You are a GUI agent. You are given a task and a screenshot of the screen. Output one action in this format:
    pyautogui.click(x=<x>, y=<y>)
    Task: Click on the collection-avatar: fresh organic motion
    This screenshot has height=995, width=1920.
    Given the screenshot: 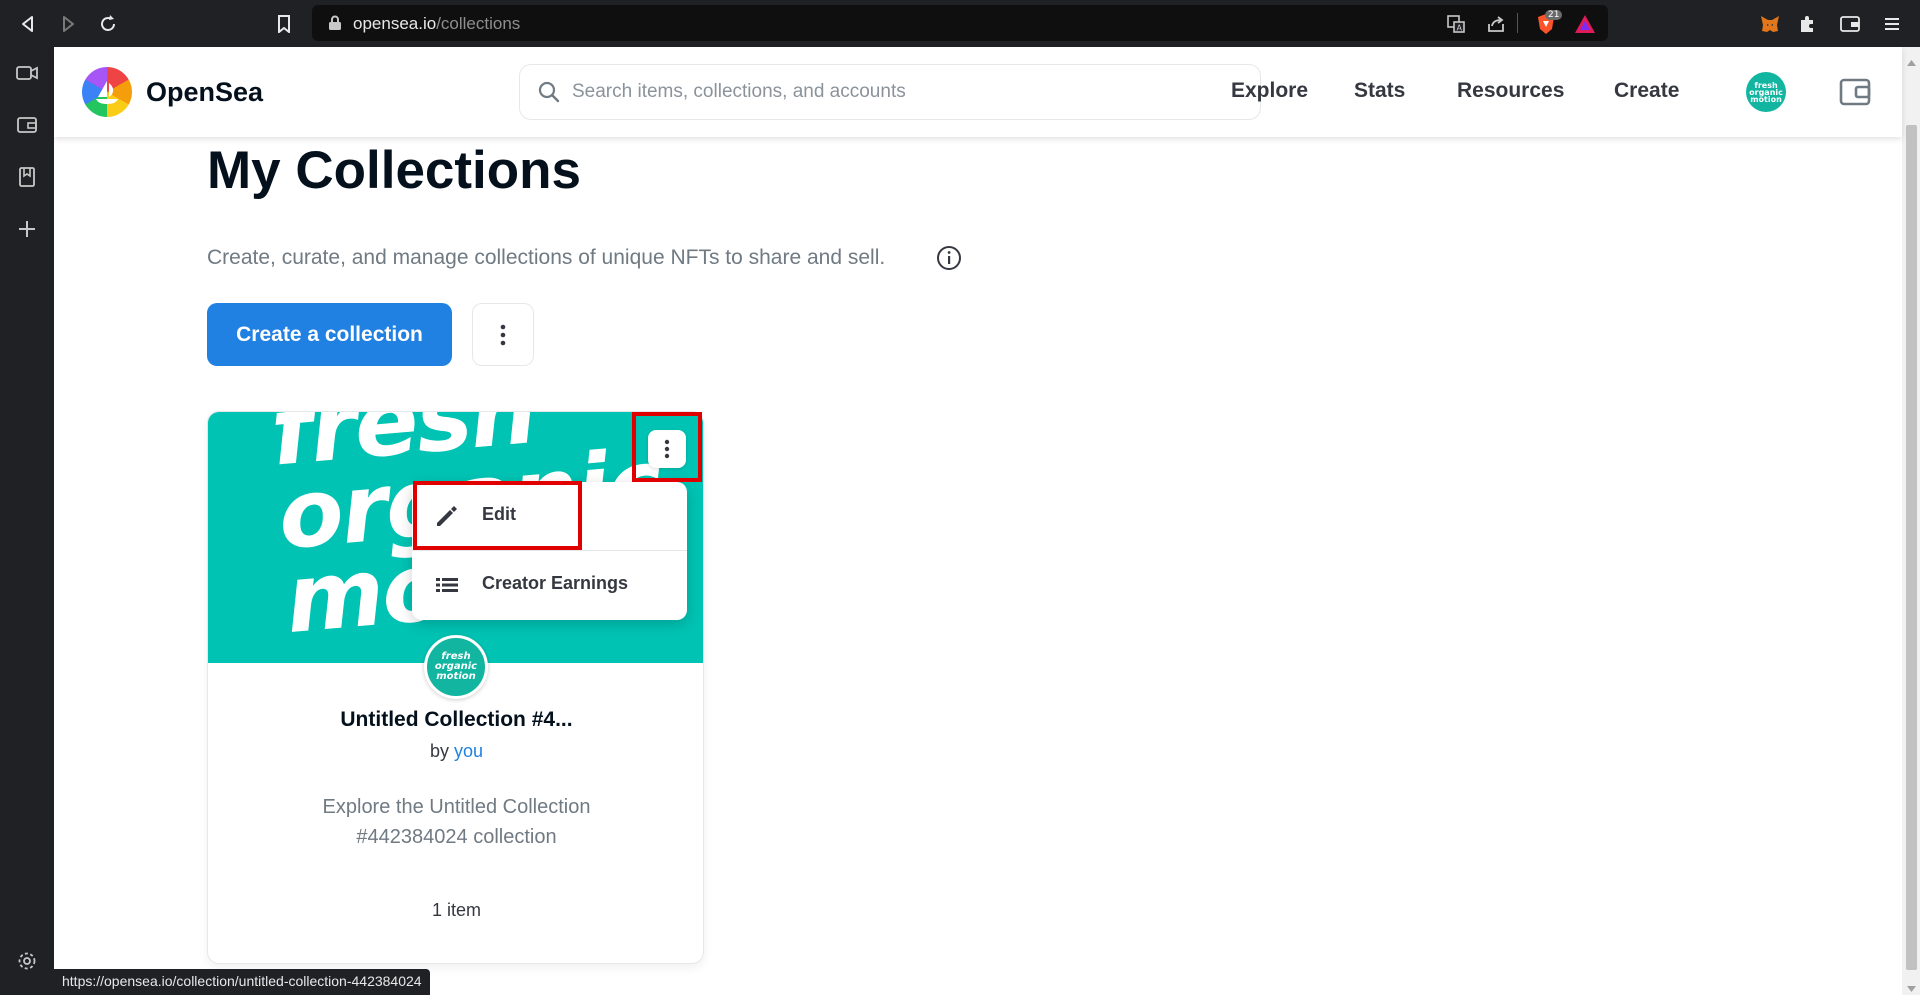 What is the action you would take?
    pyautogui.click(x=456, y=667)
    